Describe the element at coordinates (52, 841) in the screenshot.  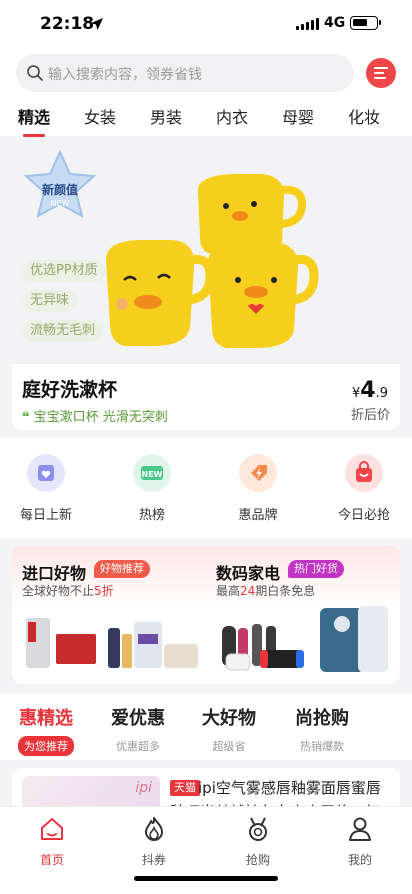
I see `nav-home: 首页` at that location.